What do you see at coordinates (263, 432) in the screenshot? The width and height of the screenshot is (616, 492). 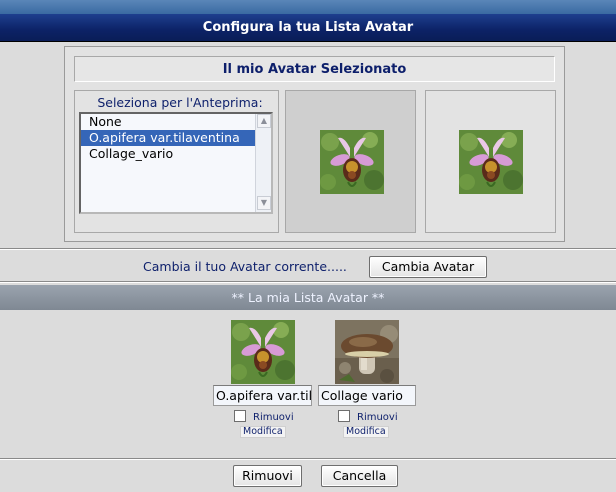 I see `edit-link-1: Modifica` at bounding box center [263, 432].